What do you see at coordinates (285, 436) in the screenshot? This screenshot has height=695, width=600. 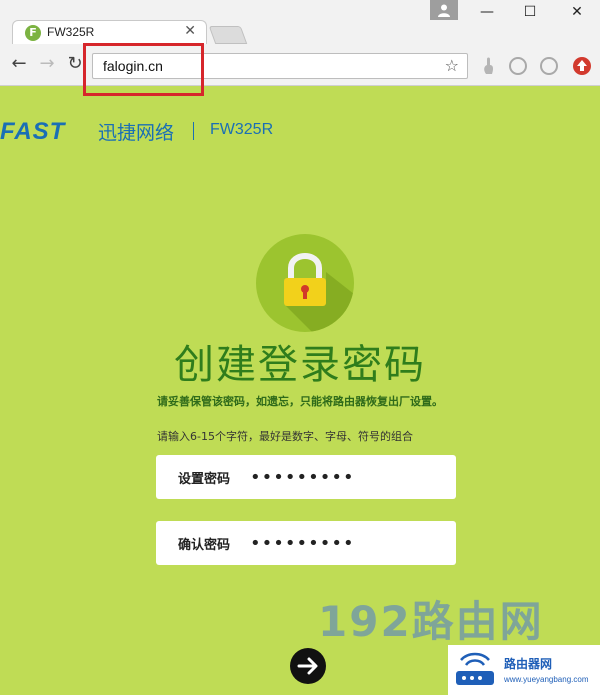 I see `password-hint: 请输入6-15个字符，最好是数字、字母、符号的组合` at bounding box center [285, 436].